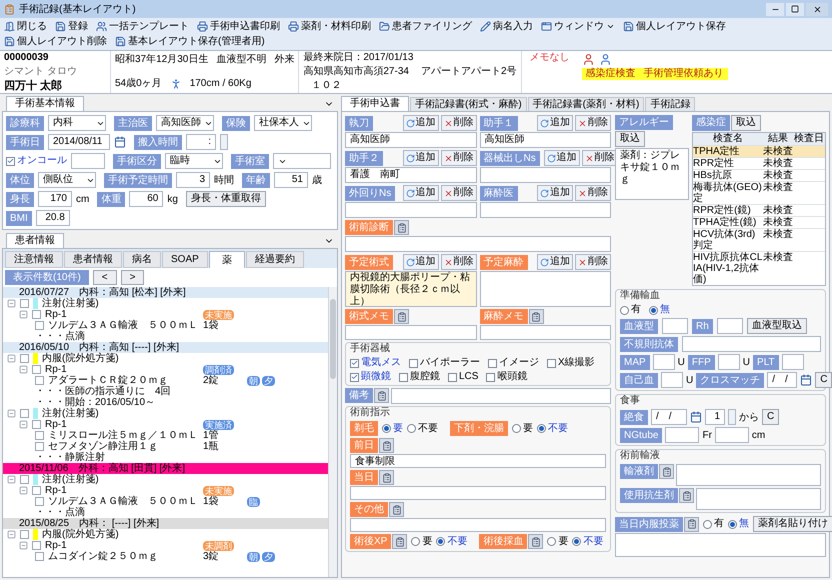  Describe the element at coordinates (193, 180) in the screenshot. I see `input-field: 3` at that location.